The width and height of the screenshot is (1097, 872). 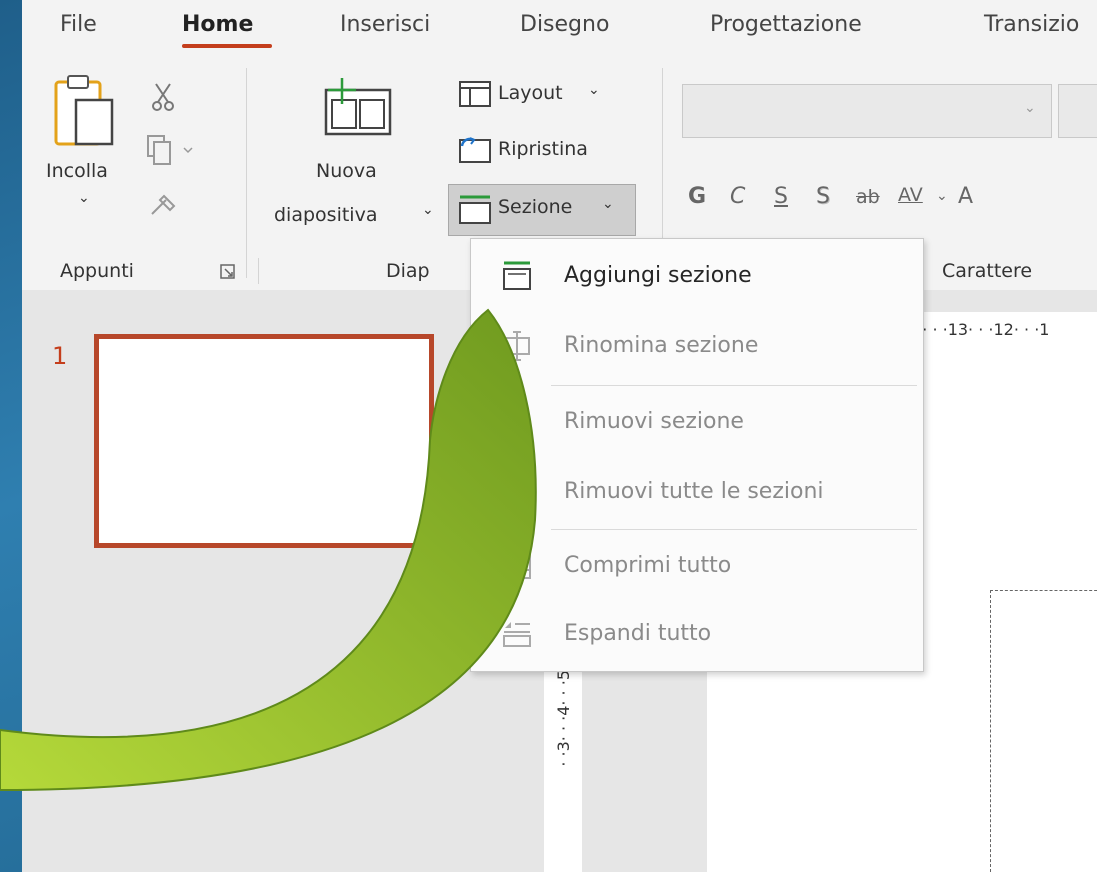 What do you see at coordinates (535, 207) in the screenshot?
I see `section-button-label: Sezione` at bounding box center [535, 207].